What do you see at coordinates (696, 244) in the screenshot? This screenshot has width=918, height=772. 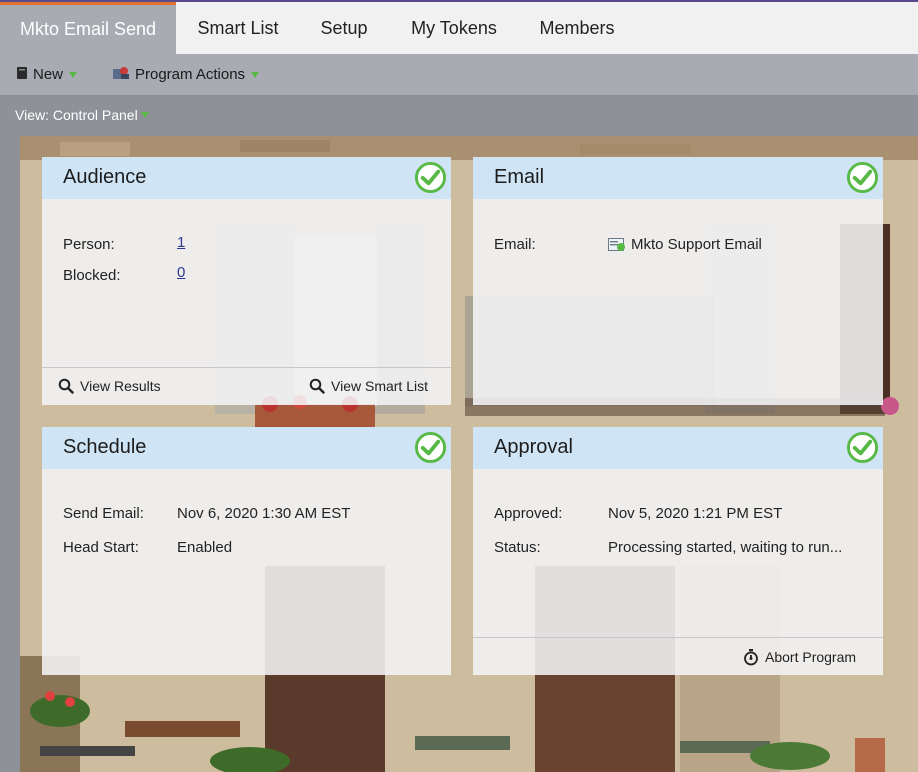 I see `email-name: Mkto Support Email` at bounding box center [696, 244].